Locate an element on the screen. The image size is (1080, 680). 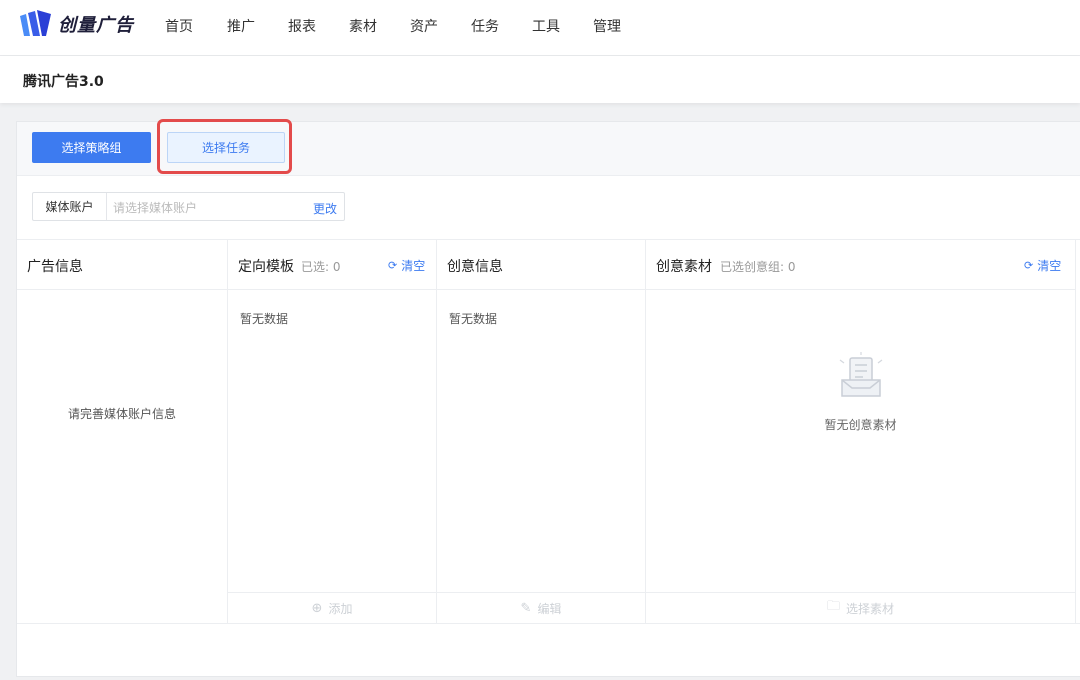
select-material-button: 🗀 选择素材 is located at coordinates (860, 607).